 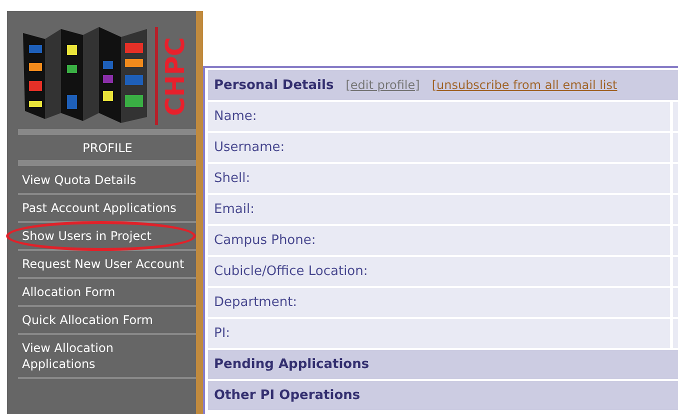 I want to click on field-label: PI:, so click(x=439, y=333).